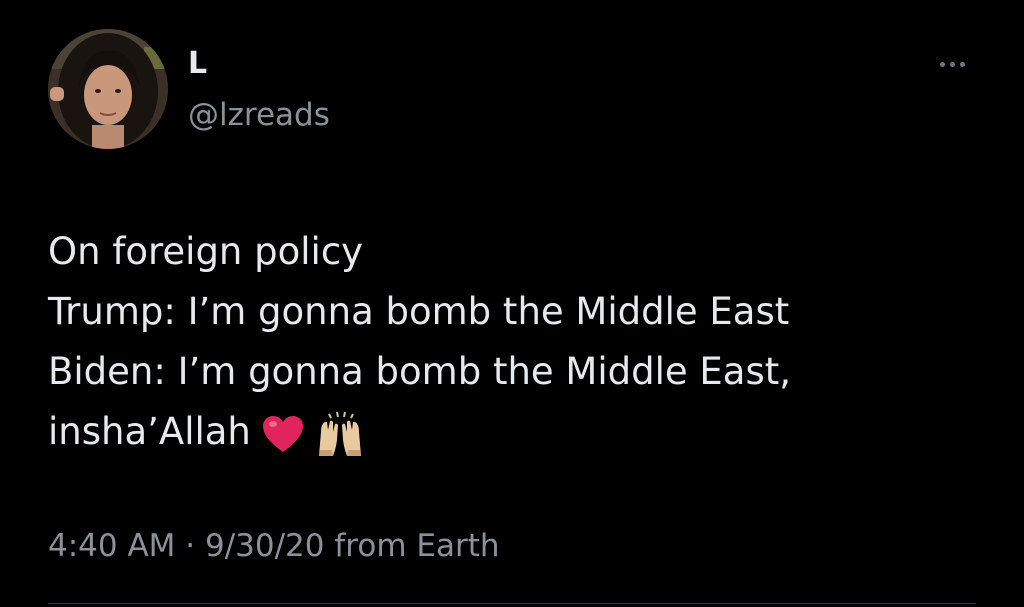 This screenshot has height=607, width=1024. Describe the element at coordinates (419, 311) in the screenshot. I see `tweet-line: Trump: I’m gonna bomb the Middle East` at that location.